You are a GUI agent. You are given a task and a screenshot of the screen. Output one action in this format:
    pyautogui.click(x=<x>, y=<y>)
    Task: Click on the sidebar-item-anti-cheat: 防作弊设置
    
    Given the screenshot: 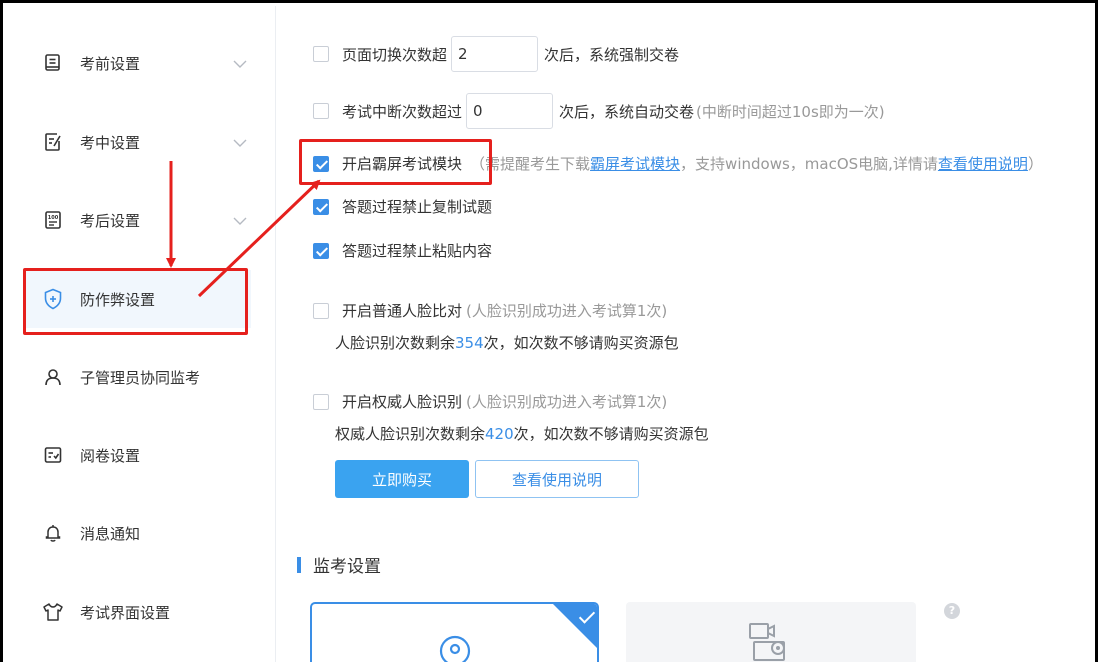 What is the action you would take?
    pyautogui.click(x=138, y=299)
    